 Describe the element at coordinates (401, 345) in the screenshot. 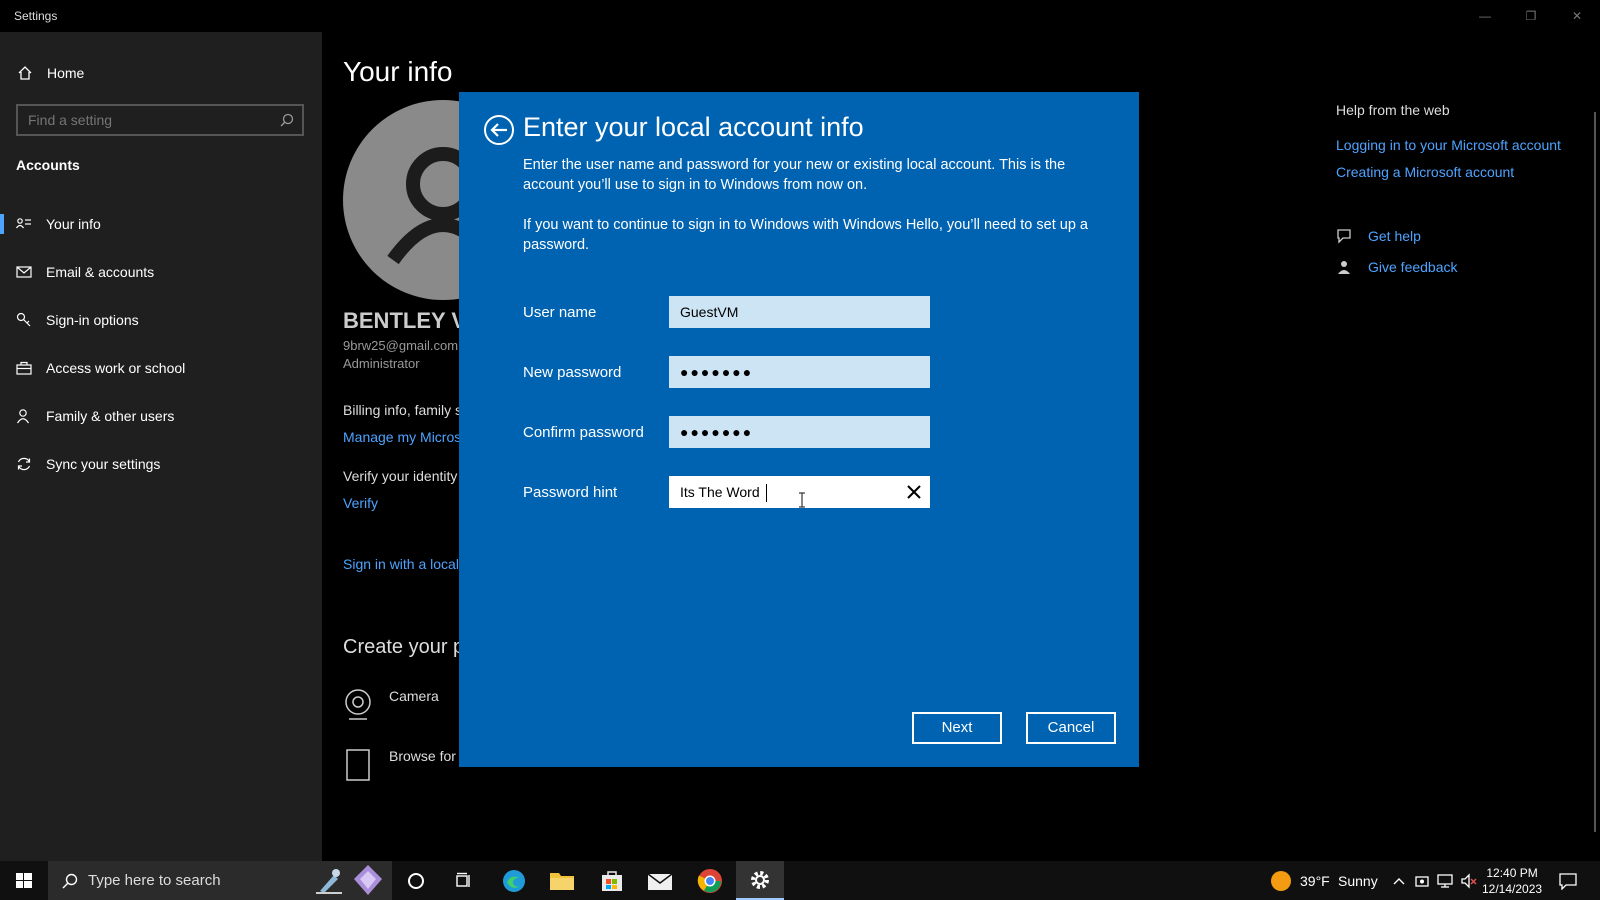

I see `user-email: 9brw25@gmail.com` at that location.